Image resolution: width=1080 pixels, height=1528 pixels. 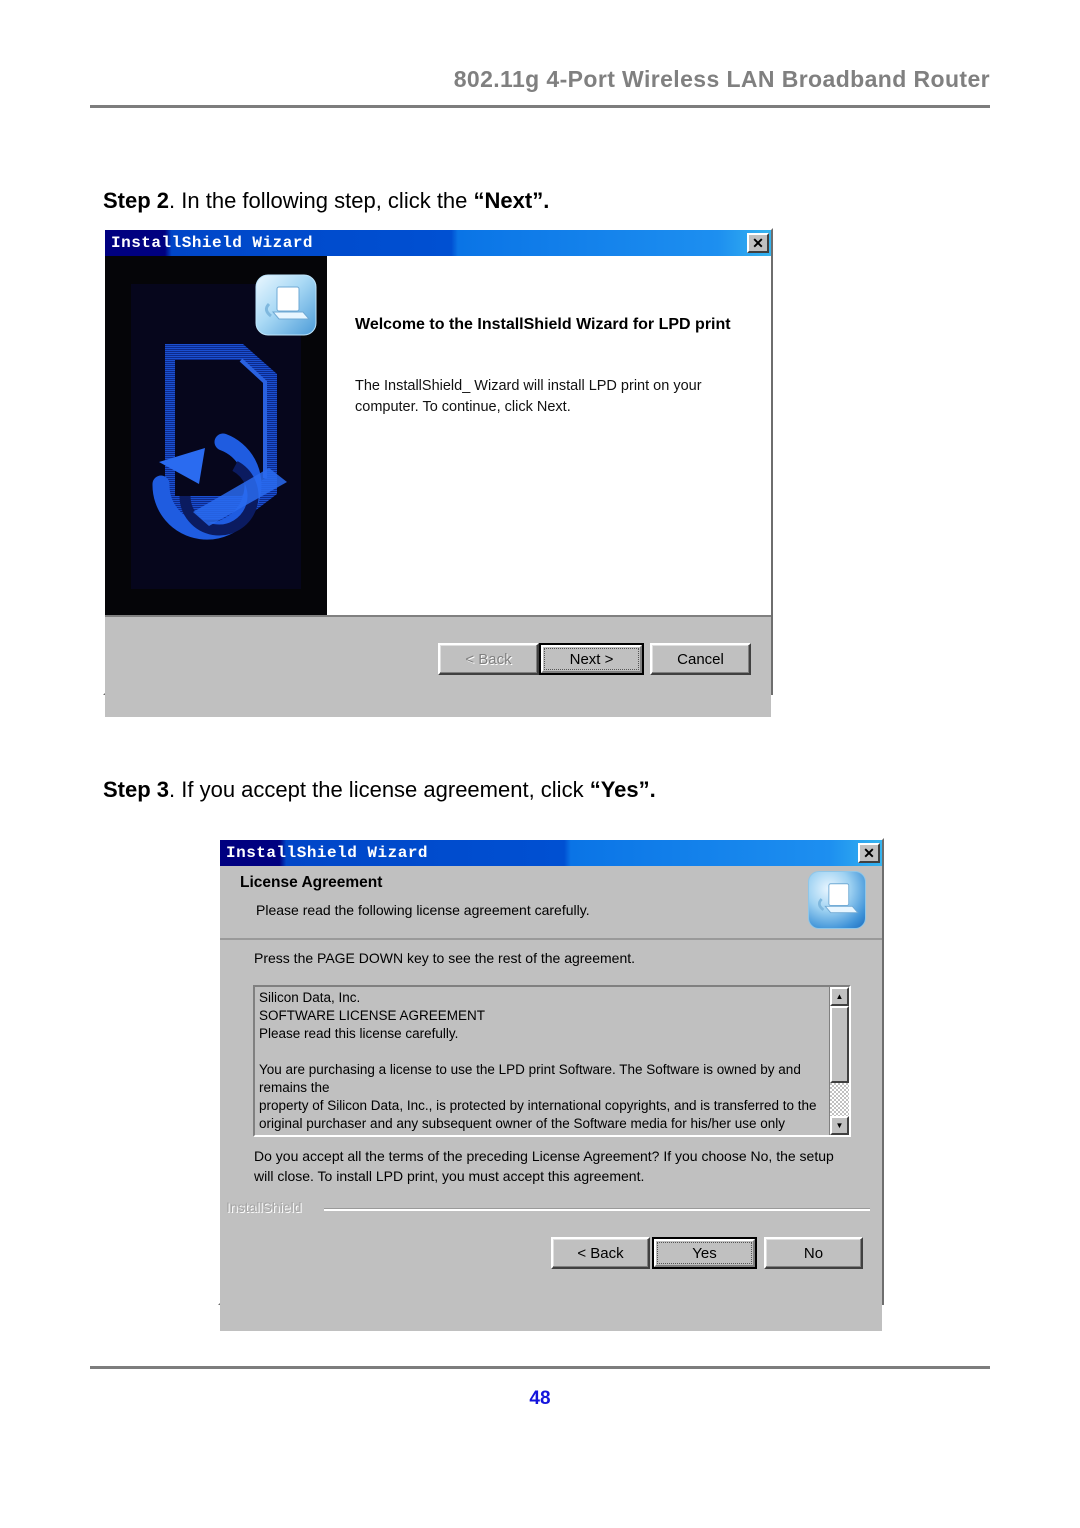 What do you see at coordinates (212, 243) in the screenshot?
I see `dialog-title: InstallShield Wizard` at bounding box center [212, 243].